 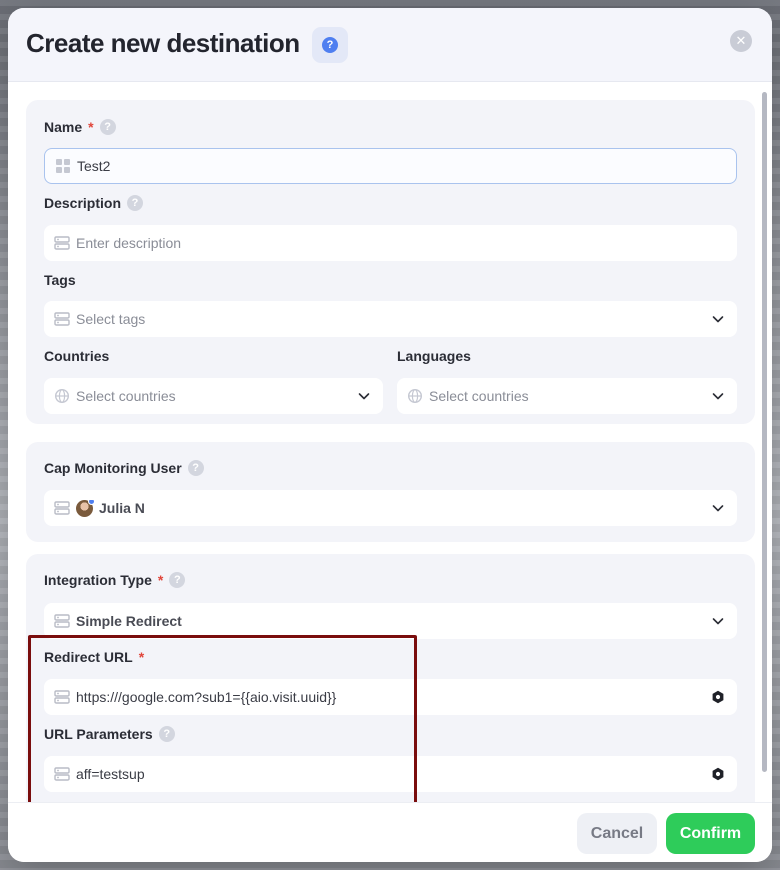 I want to click on confirm-button: Confirm, so click(x=710, y=833).